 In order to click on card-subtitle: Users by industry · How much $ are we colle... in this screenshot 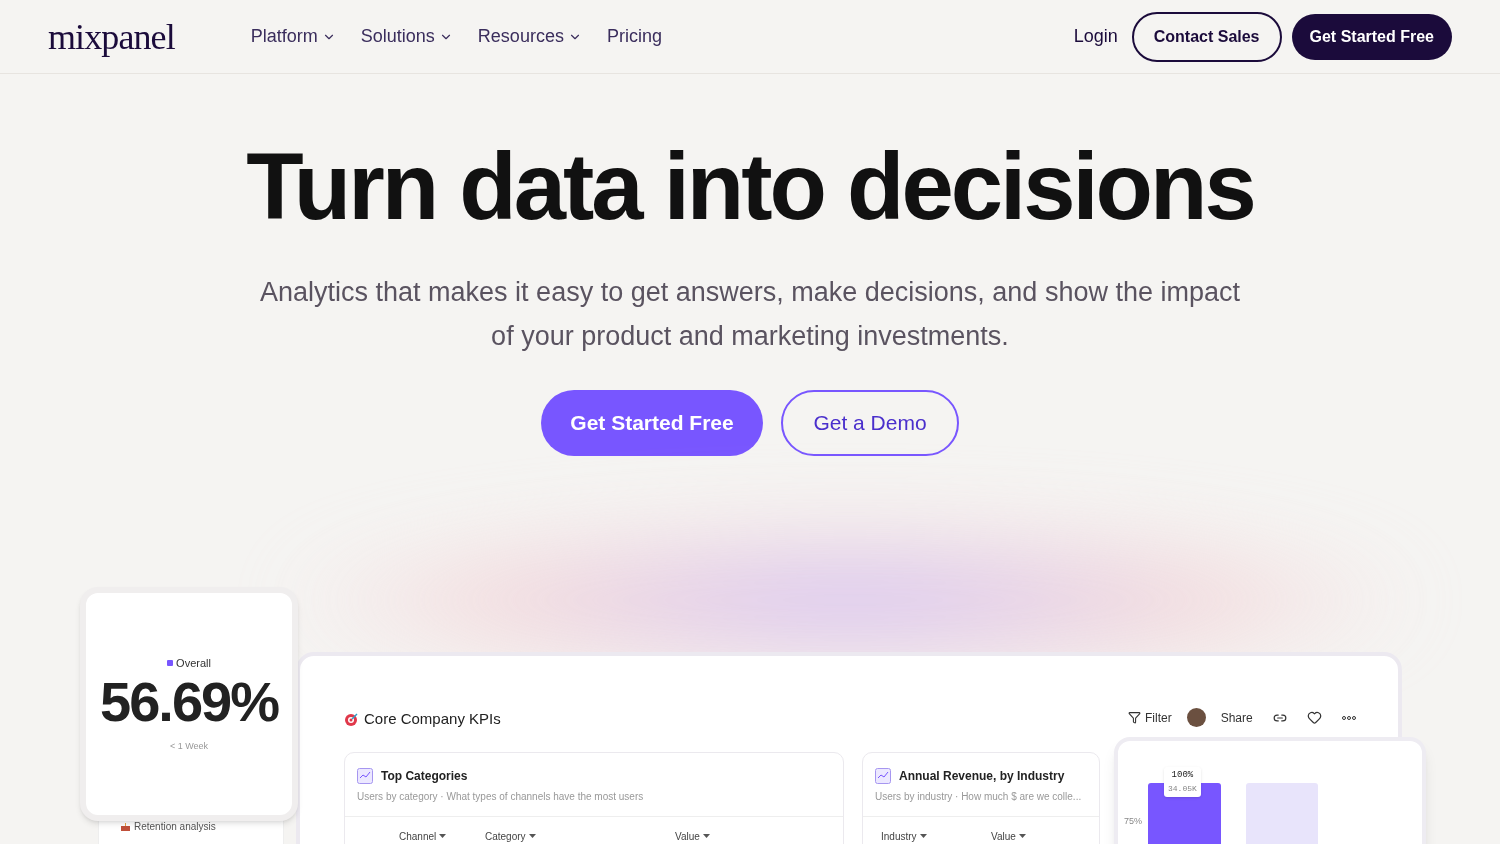, I will do `click(978, 797)`.